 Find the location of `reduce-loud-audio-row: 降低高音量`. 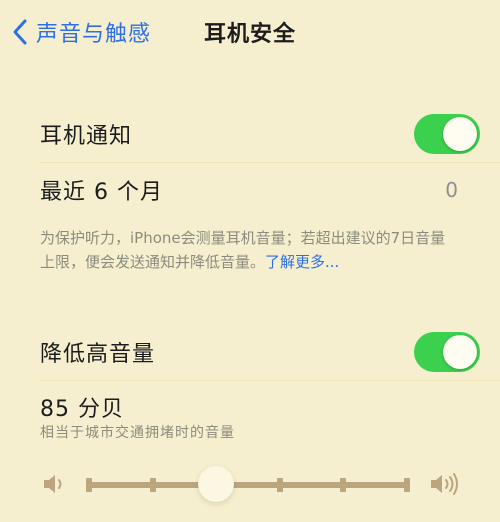

reduce-loud-audio-row: 降低高音量 is located at coordinates (250, 352).